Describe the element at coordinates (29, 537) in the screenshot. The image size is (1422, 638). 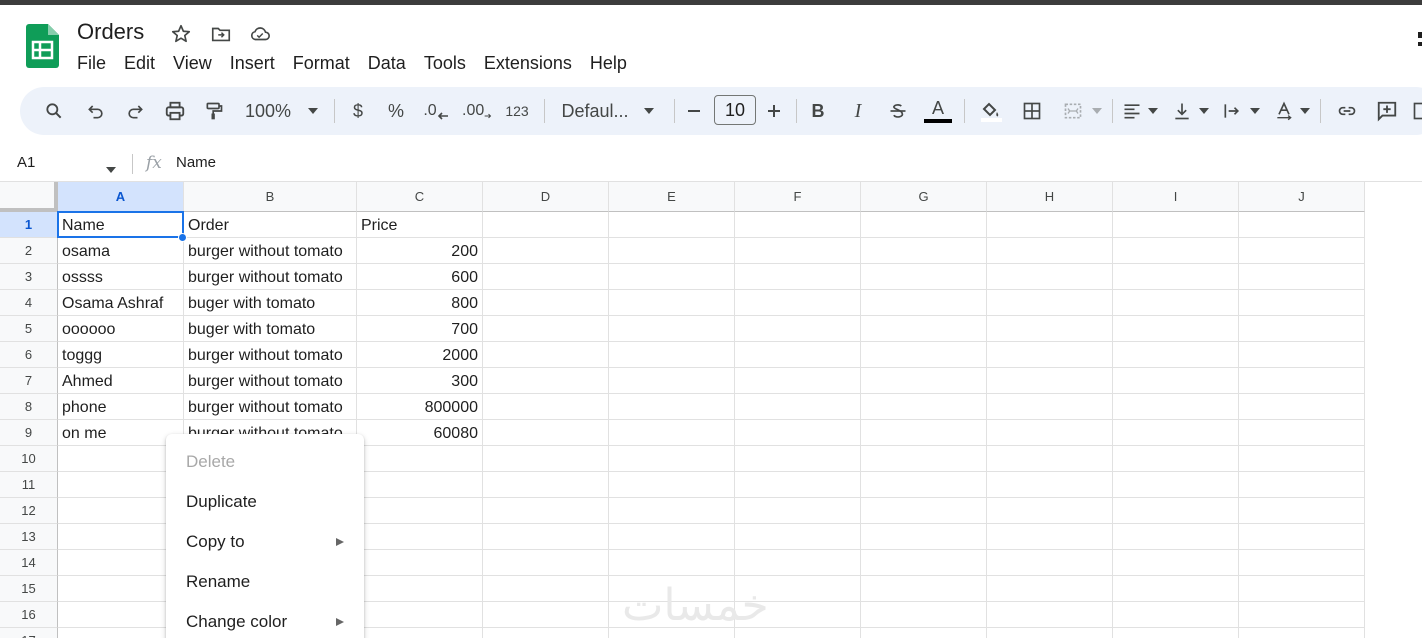
I see `row-header-13: 13` at that location.